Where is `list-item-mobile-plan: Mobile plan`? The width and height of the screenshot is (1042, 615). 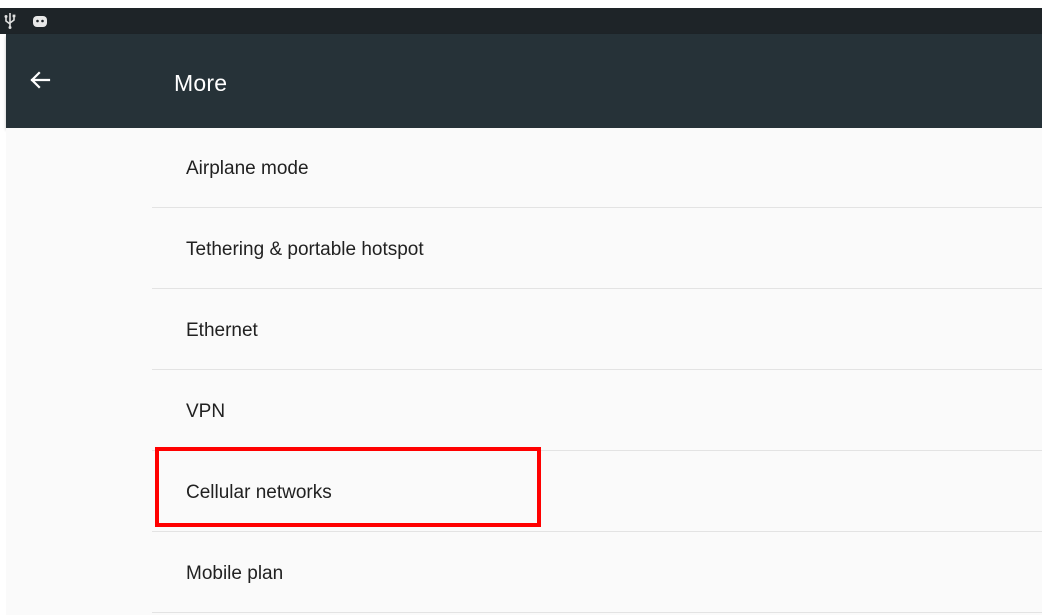
list-item-mobile-plan: Mobile plan is located at coordinates (597, 573).